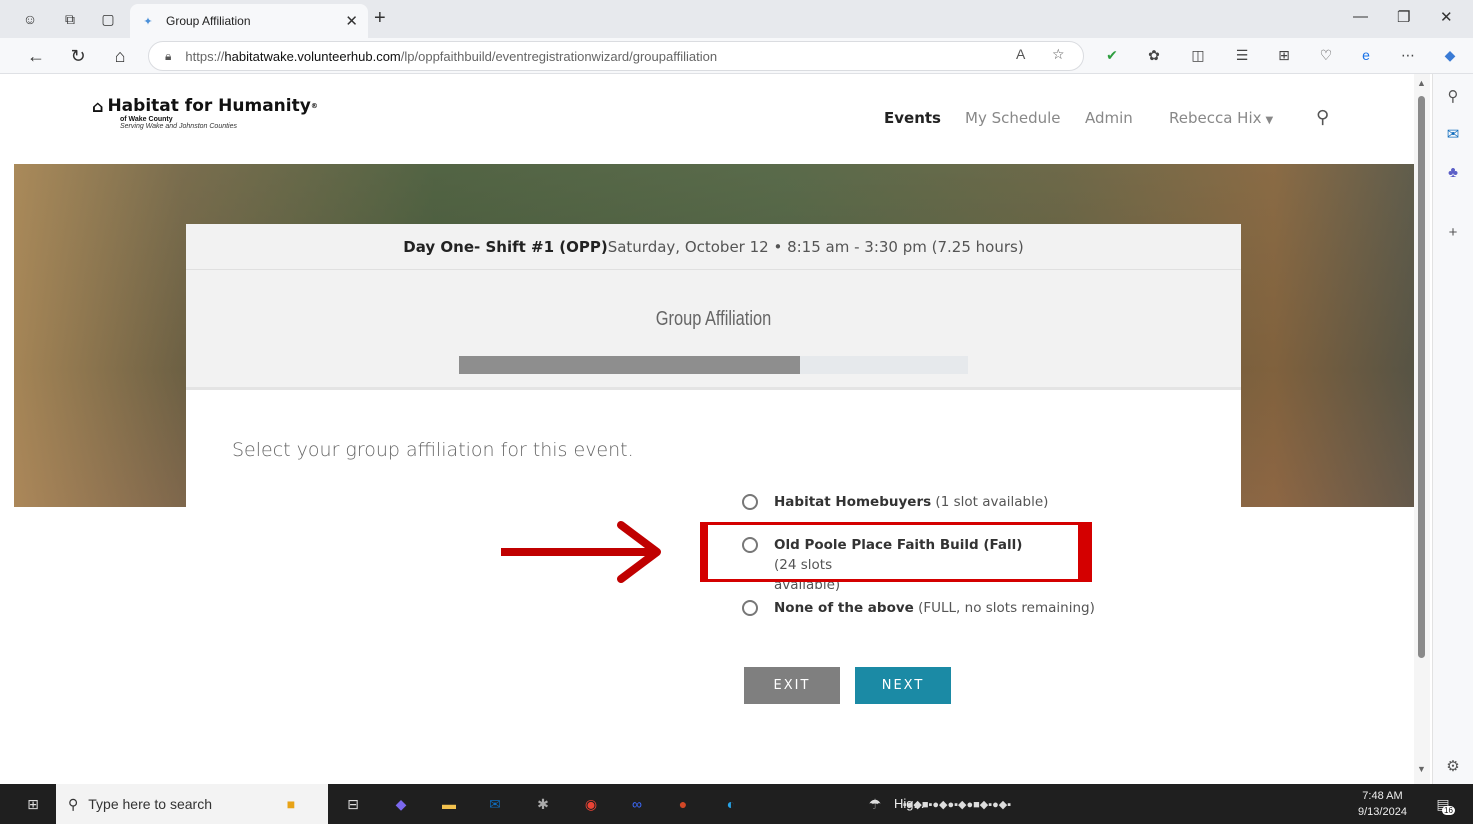 This screenshot has height=824, width=1473. Describe the element at coordinates (1403, 17) in the screenshot. I see `restore-icon: ❐` at that location.